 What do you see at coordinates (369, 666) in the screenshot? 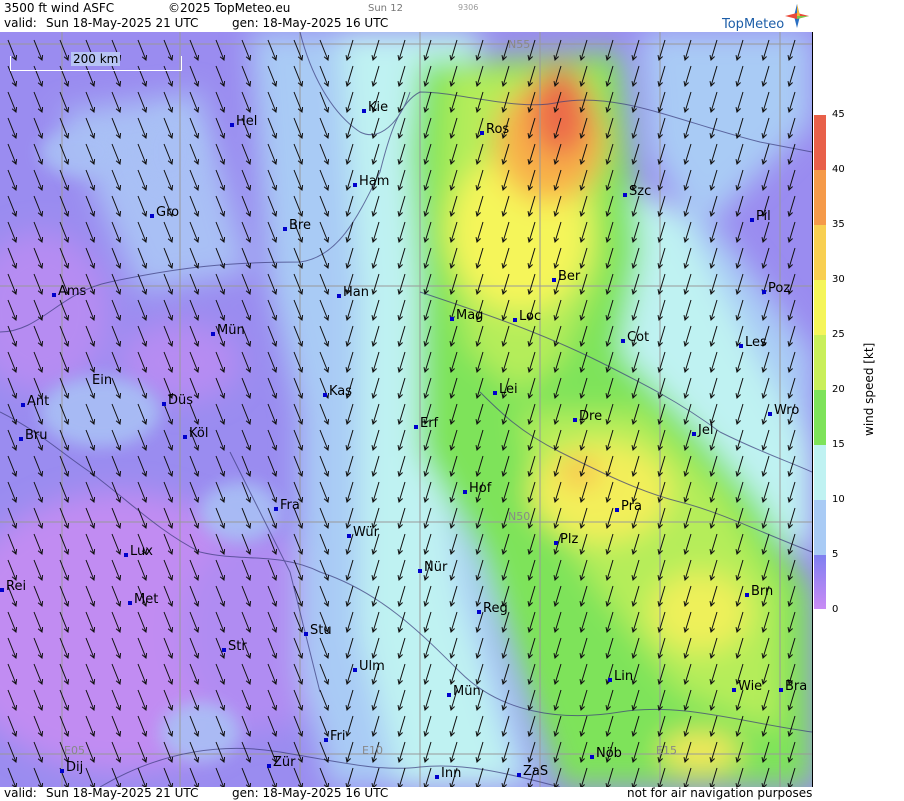
I see `city-label: Ulm` at bounding box center [369, 666].